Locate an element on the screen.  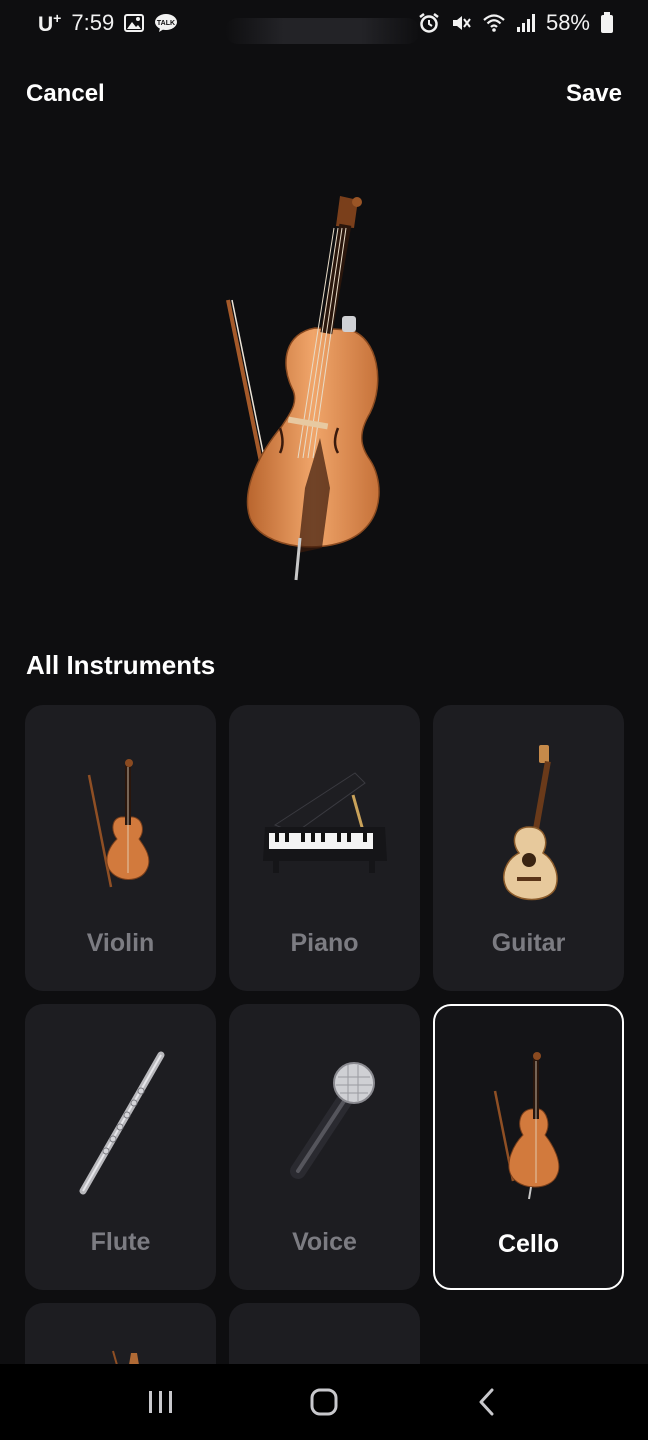
guitar-thumb is located at coordinates (528, 825).